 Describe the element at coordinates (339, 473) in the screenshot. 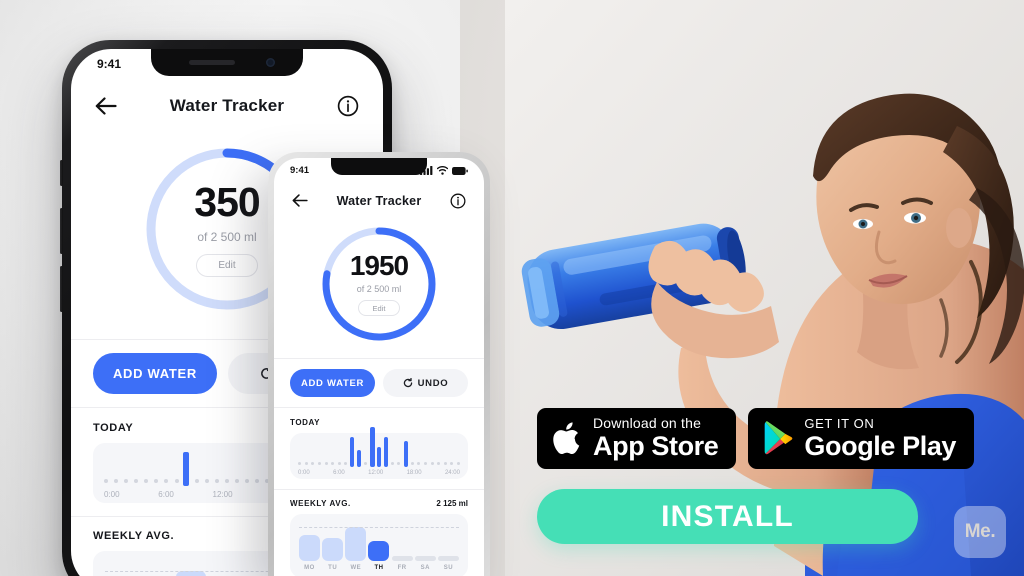

I see `axis-tick-label: 6:00` at that location.